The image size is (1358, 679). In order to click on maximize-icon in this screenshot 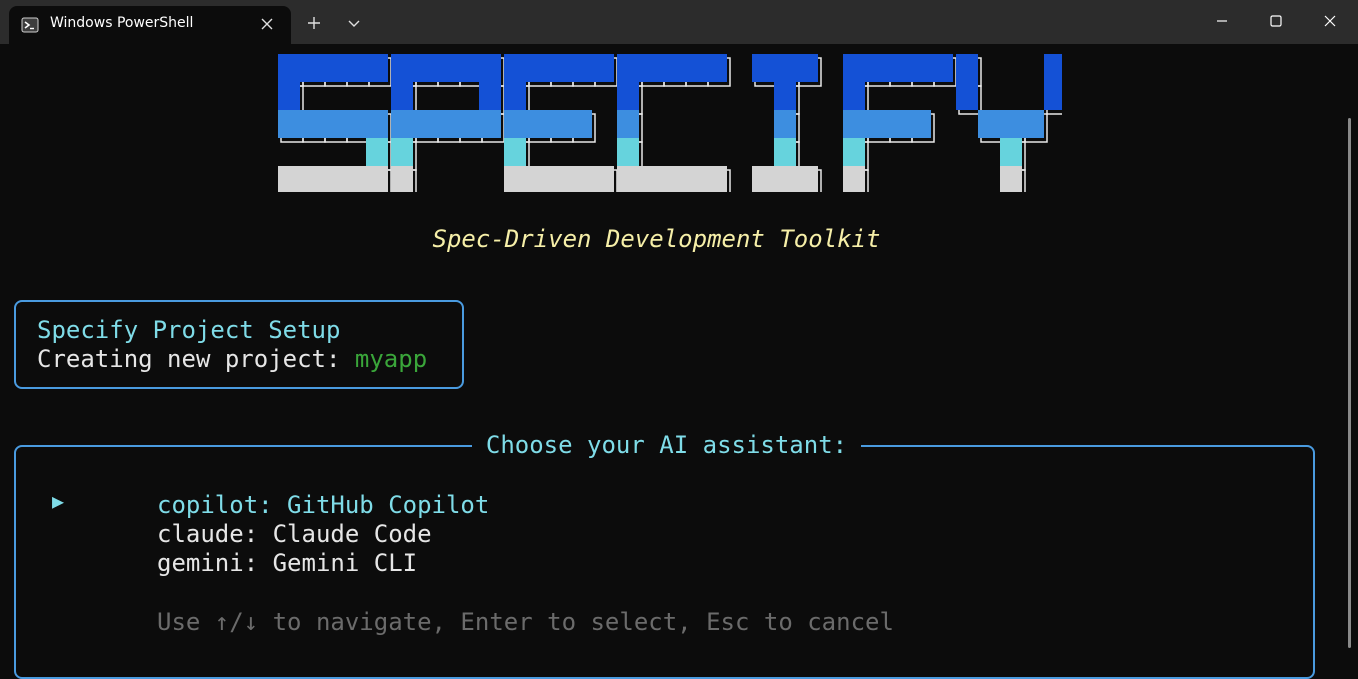, I will do `click(1276, 21)`.